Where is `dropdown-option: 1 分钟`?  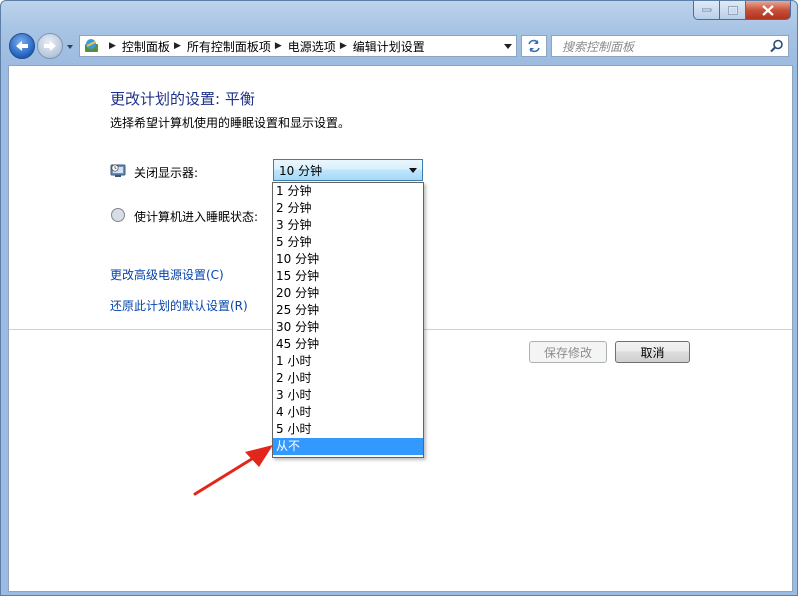
dropdown-option: 1 分钟 is located at coordinates (348, 191).